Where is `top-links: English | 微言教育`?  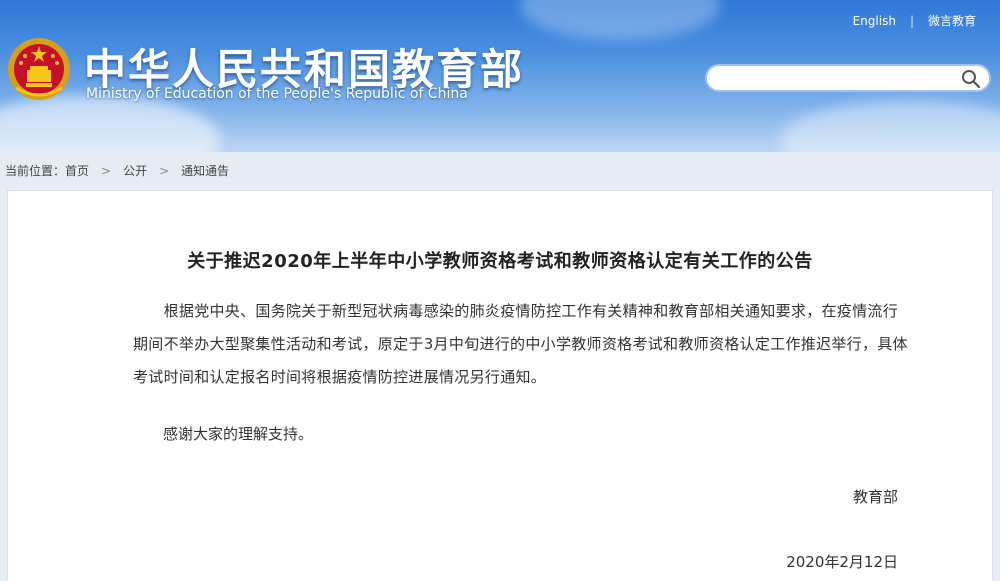 top-links: English | 微言教育 is located at coordinates (914, 20).